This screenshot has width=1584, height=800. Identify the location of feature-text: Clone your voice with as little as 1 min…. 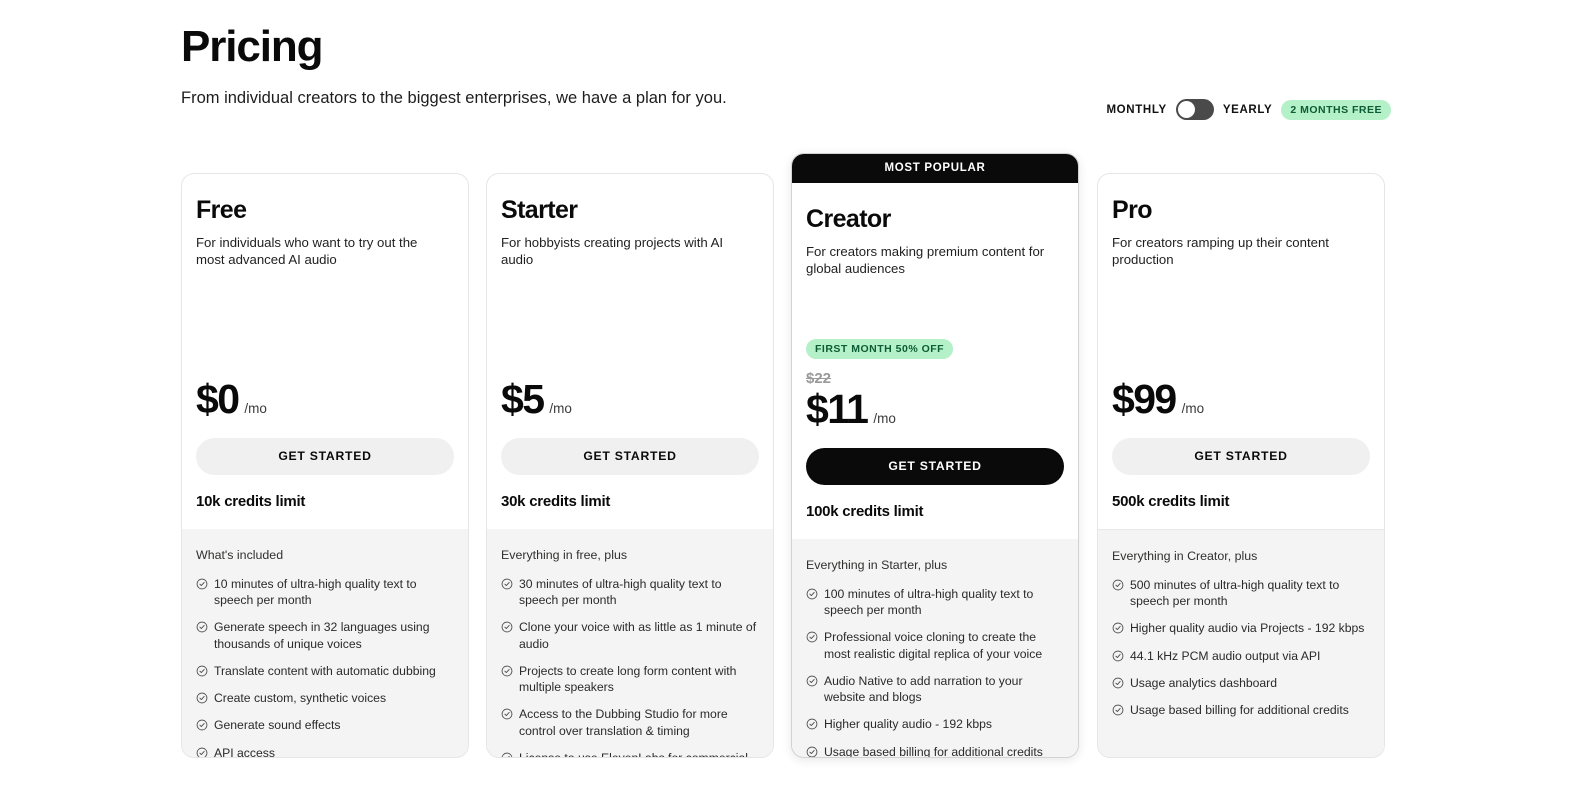
(638, 635).